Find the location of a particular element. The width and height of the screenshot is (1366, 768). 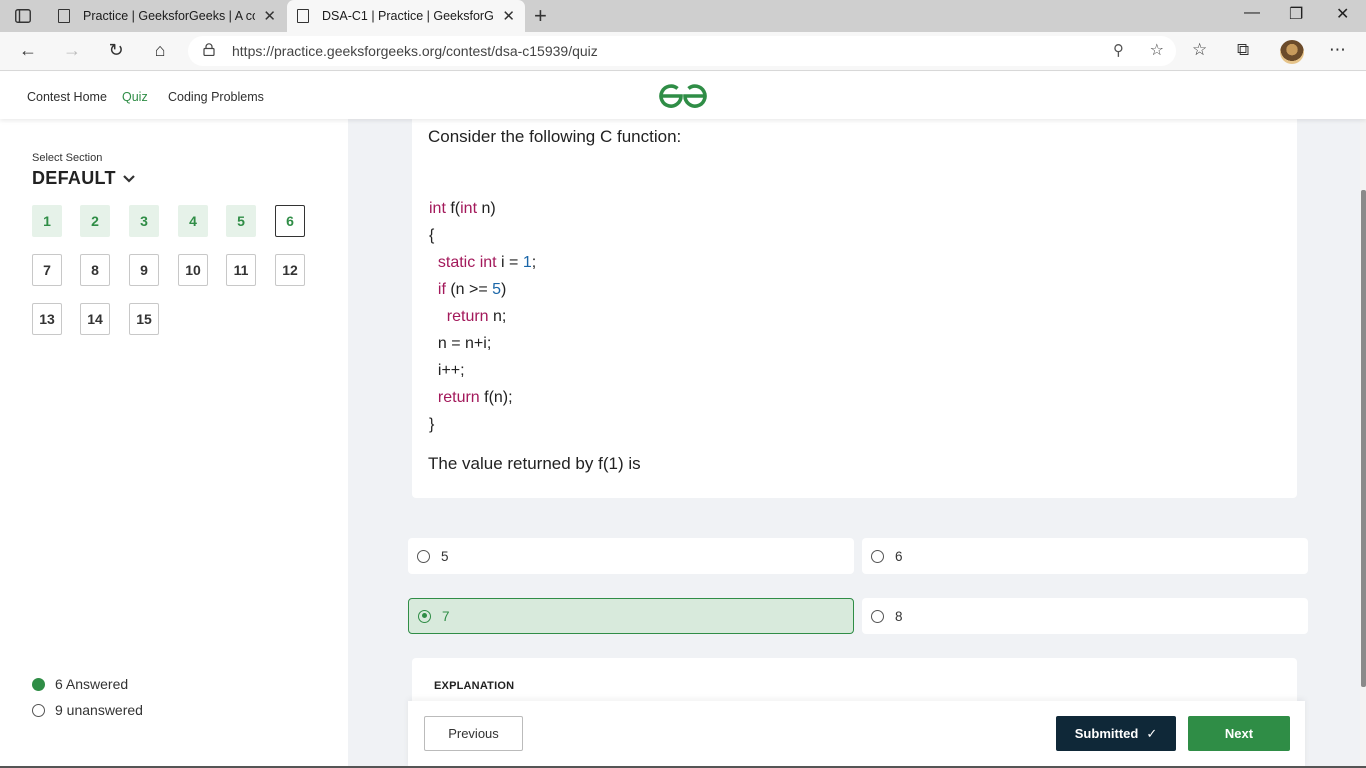

explanation-title: EXPLANATION is located at coordinates (474, 686).